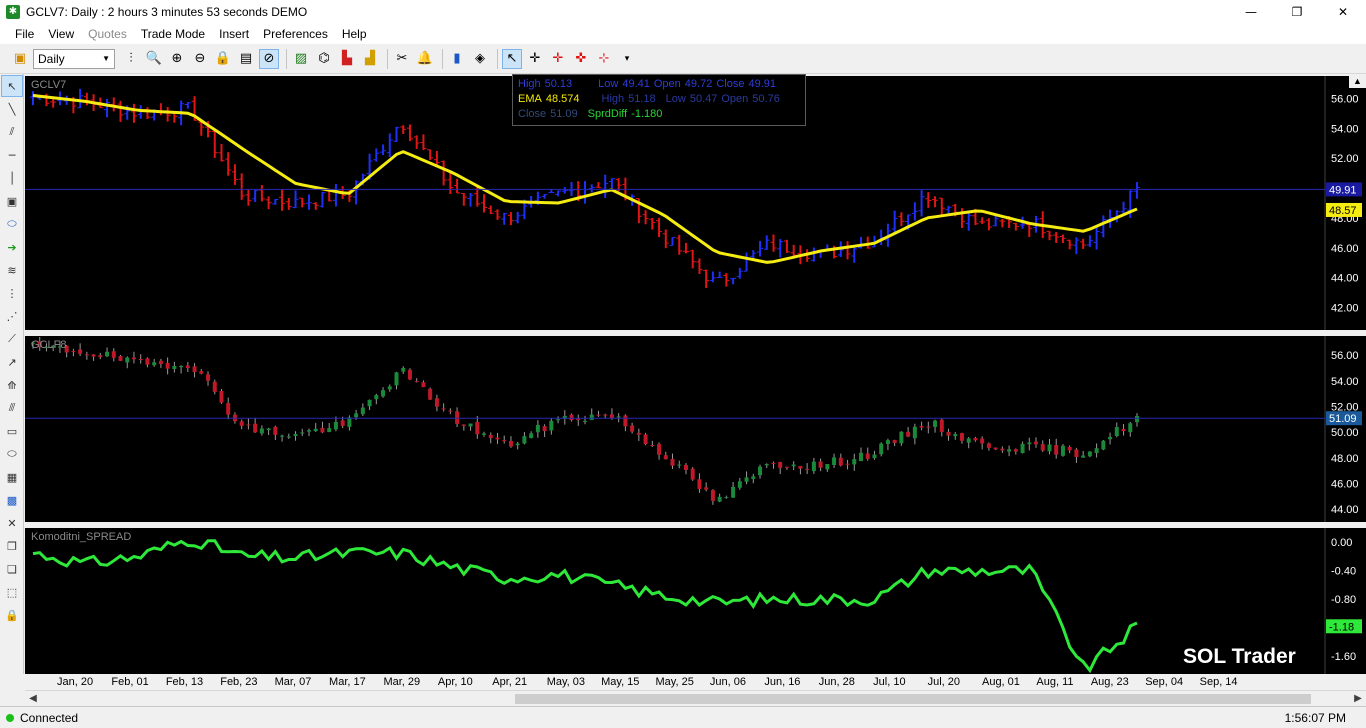  Describe the element at coordinates (12, 408) in the screenshot. I see `parallel-tool-icon: ⫻` at that location.